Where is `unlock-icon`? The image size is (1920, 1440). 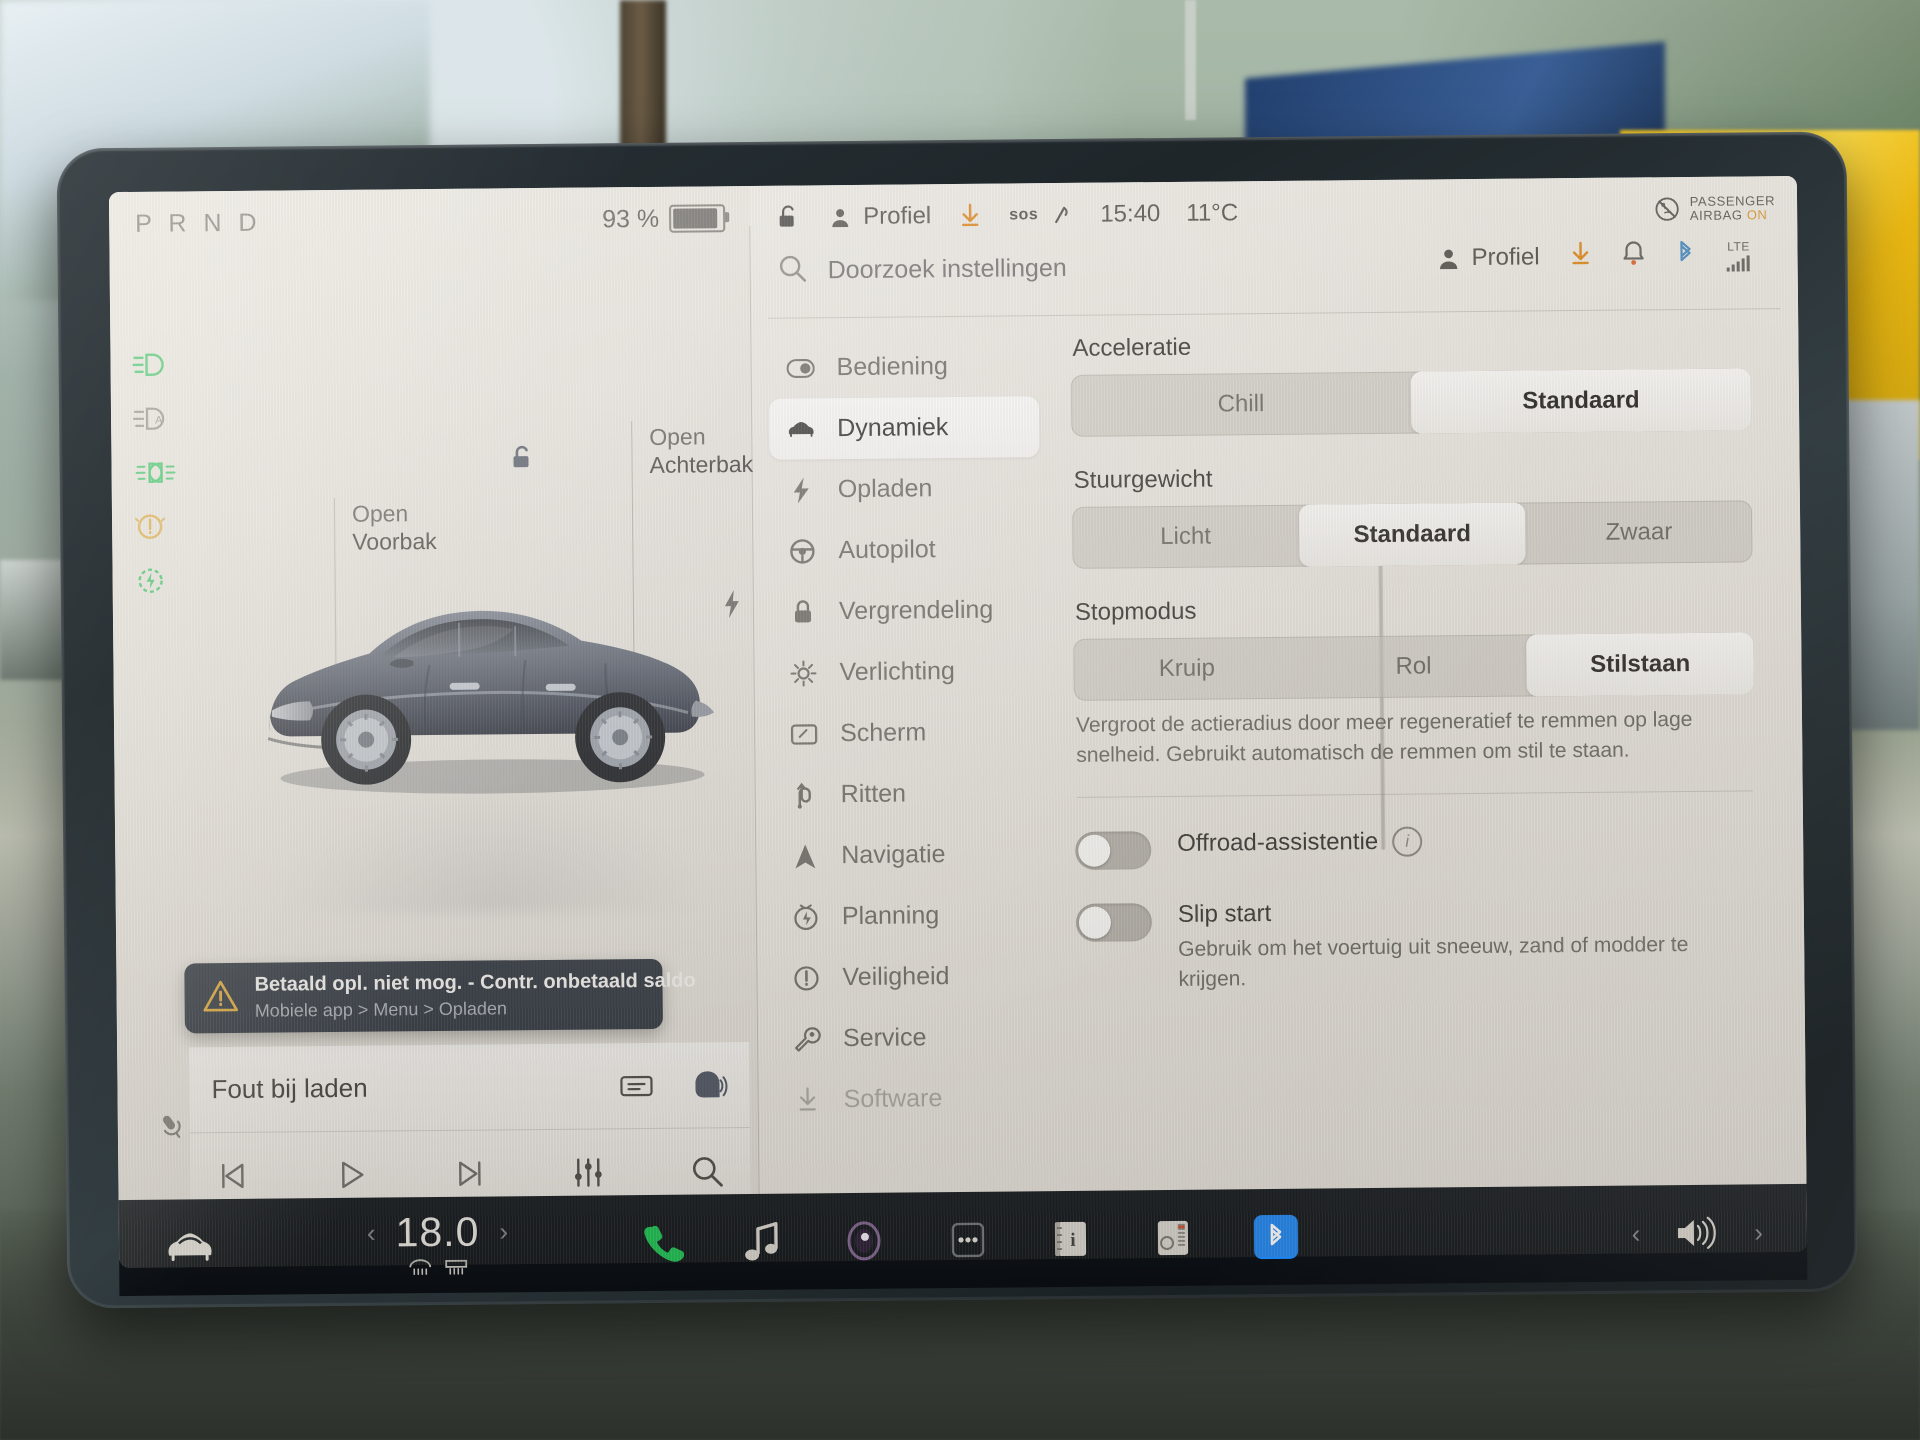
unlock-icon is located at coordinates (788, 217).